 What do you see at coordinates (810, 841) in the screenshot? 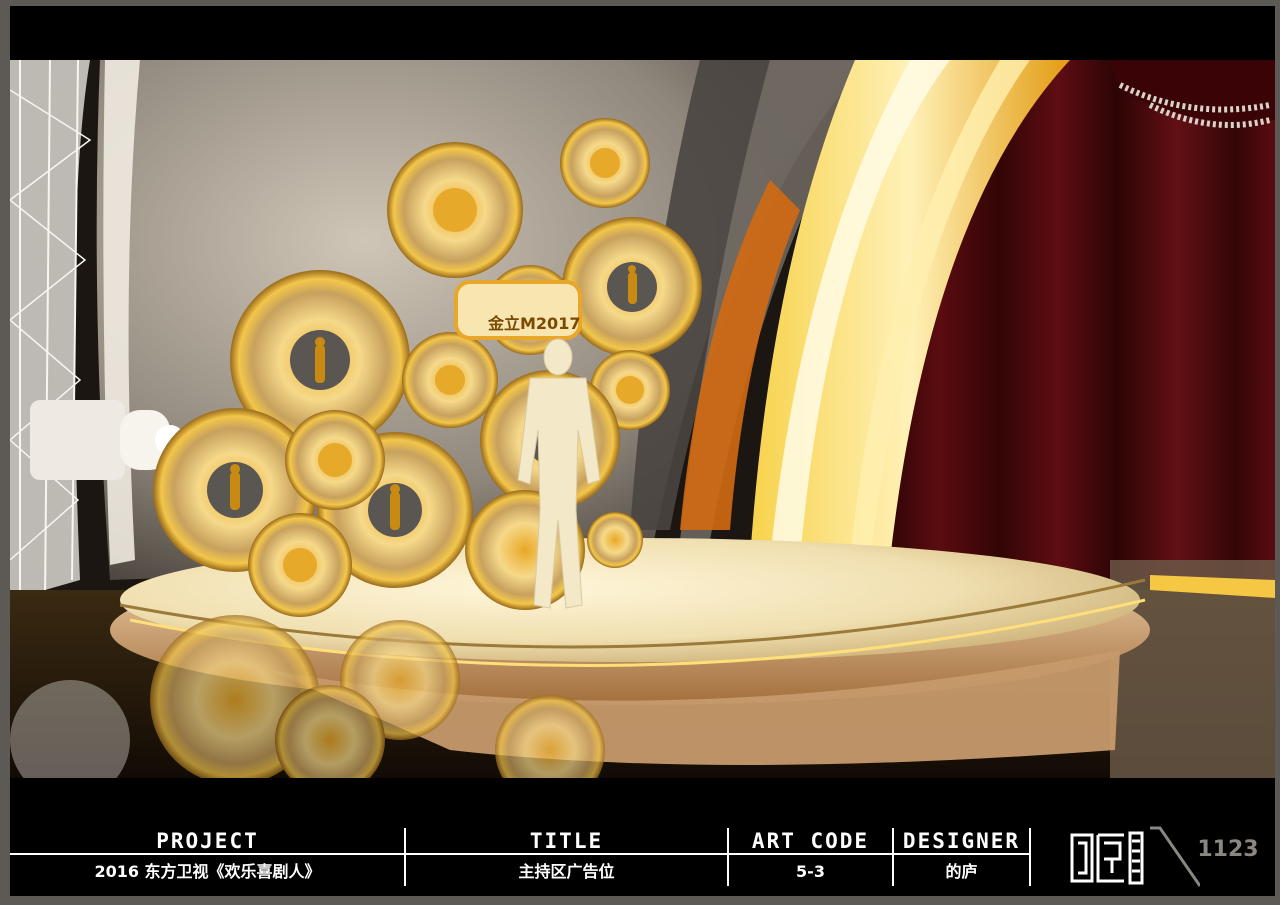
I see `art-code-label: ART CODE` at bounding box center [810, 841].